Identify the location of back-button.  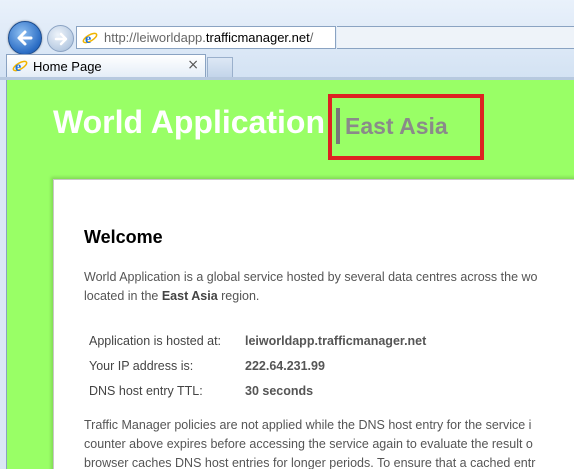
(25, 38).